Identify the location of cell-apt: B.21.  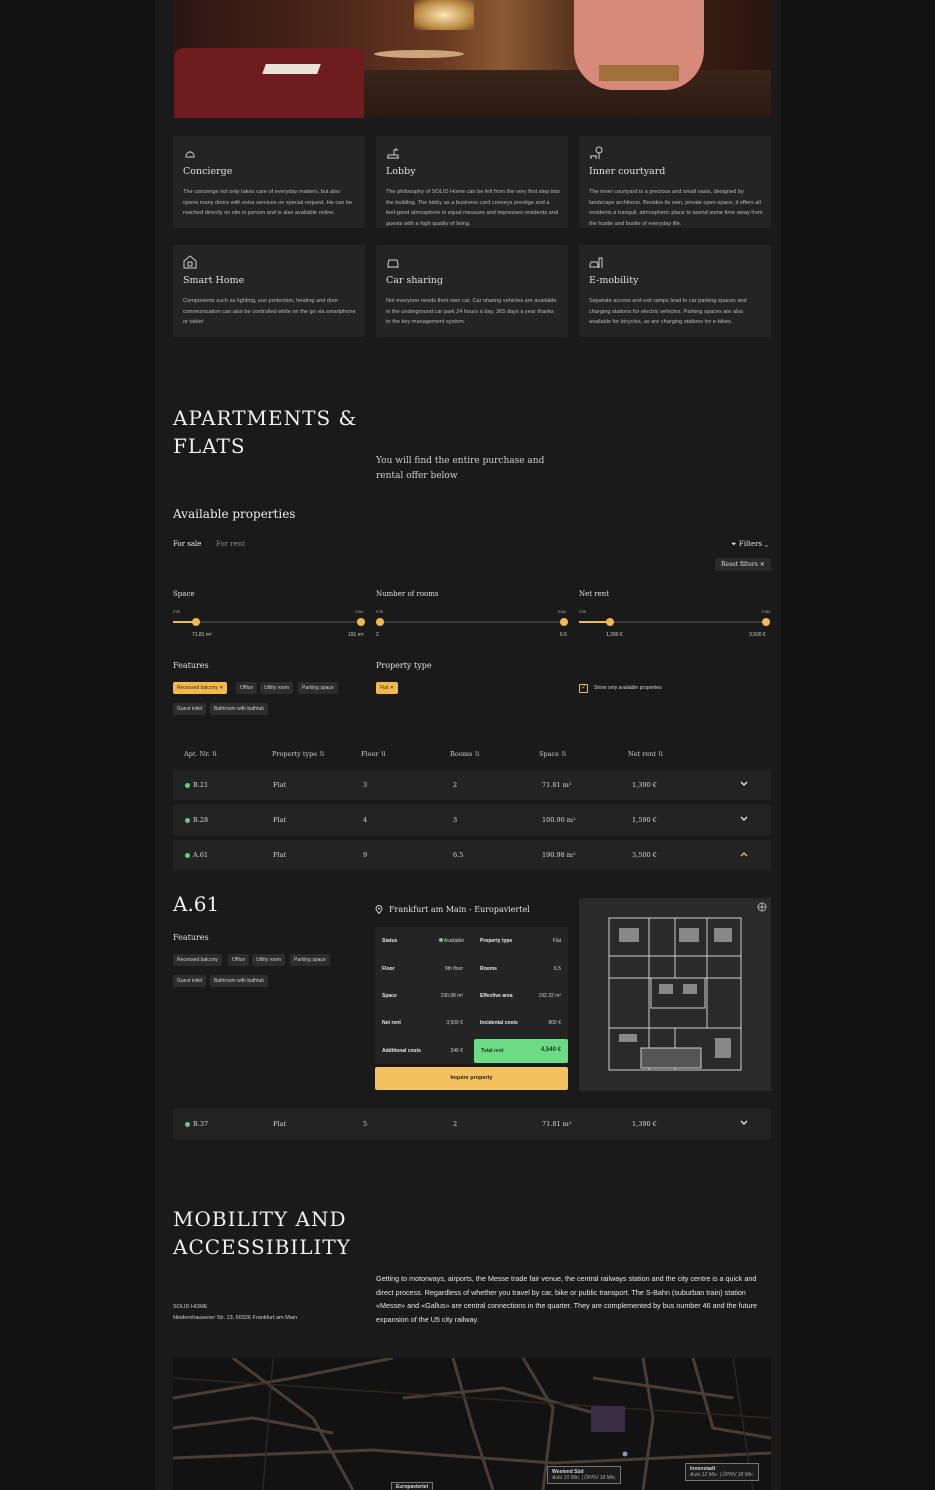
(201, 785).